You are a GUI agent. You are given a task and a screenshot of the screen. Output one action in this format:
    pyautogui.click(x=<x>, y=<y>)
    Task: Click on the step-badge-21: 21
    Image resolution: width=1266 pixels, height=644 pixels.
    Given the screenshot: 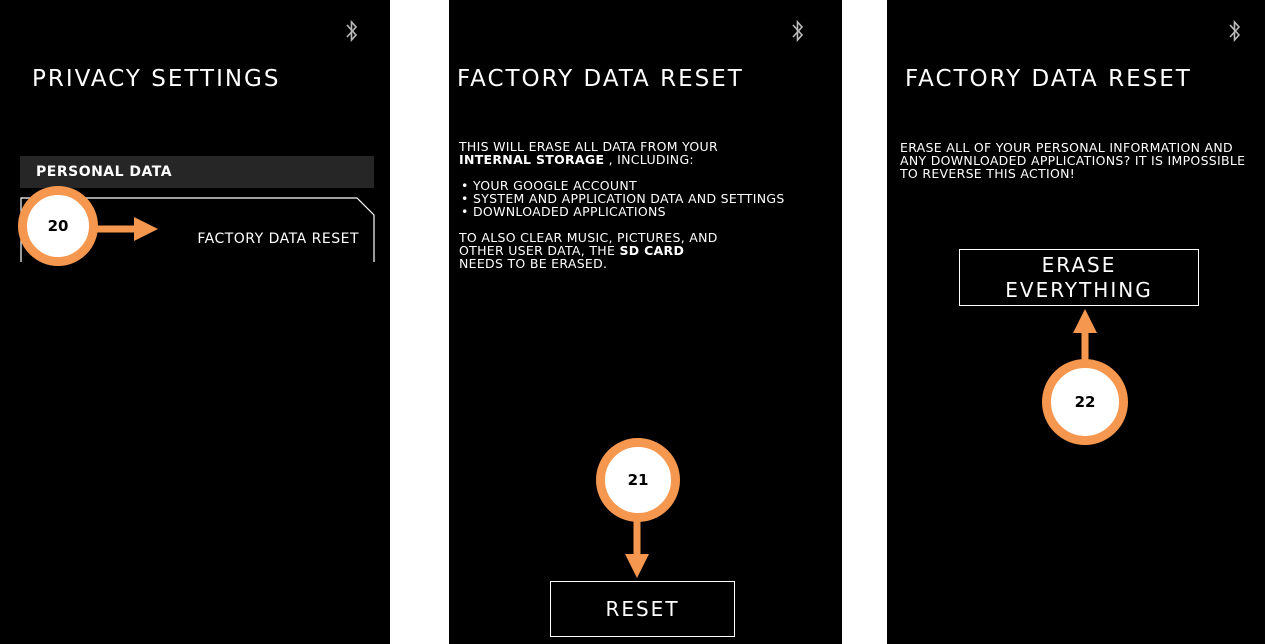 What is the action you would take?
    pyautogui.click(x=638, y=480)
    